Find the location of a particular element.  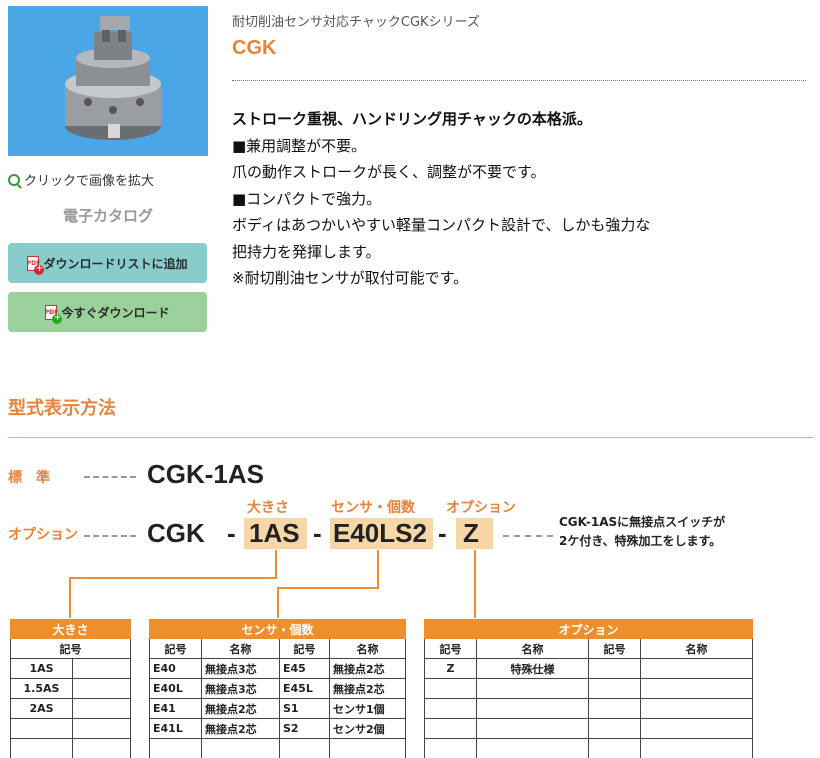

table-row: E41 無接点2芯 S1 センサ1個 is located at coordinates (277, 708).